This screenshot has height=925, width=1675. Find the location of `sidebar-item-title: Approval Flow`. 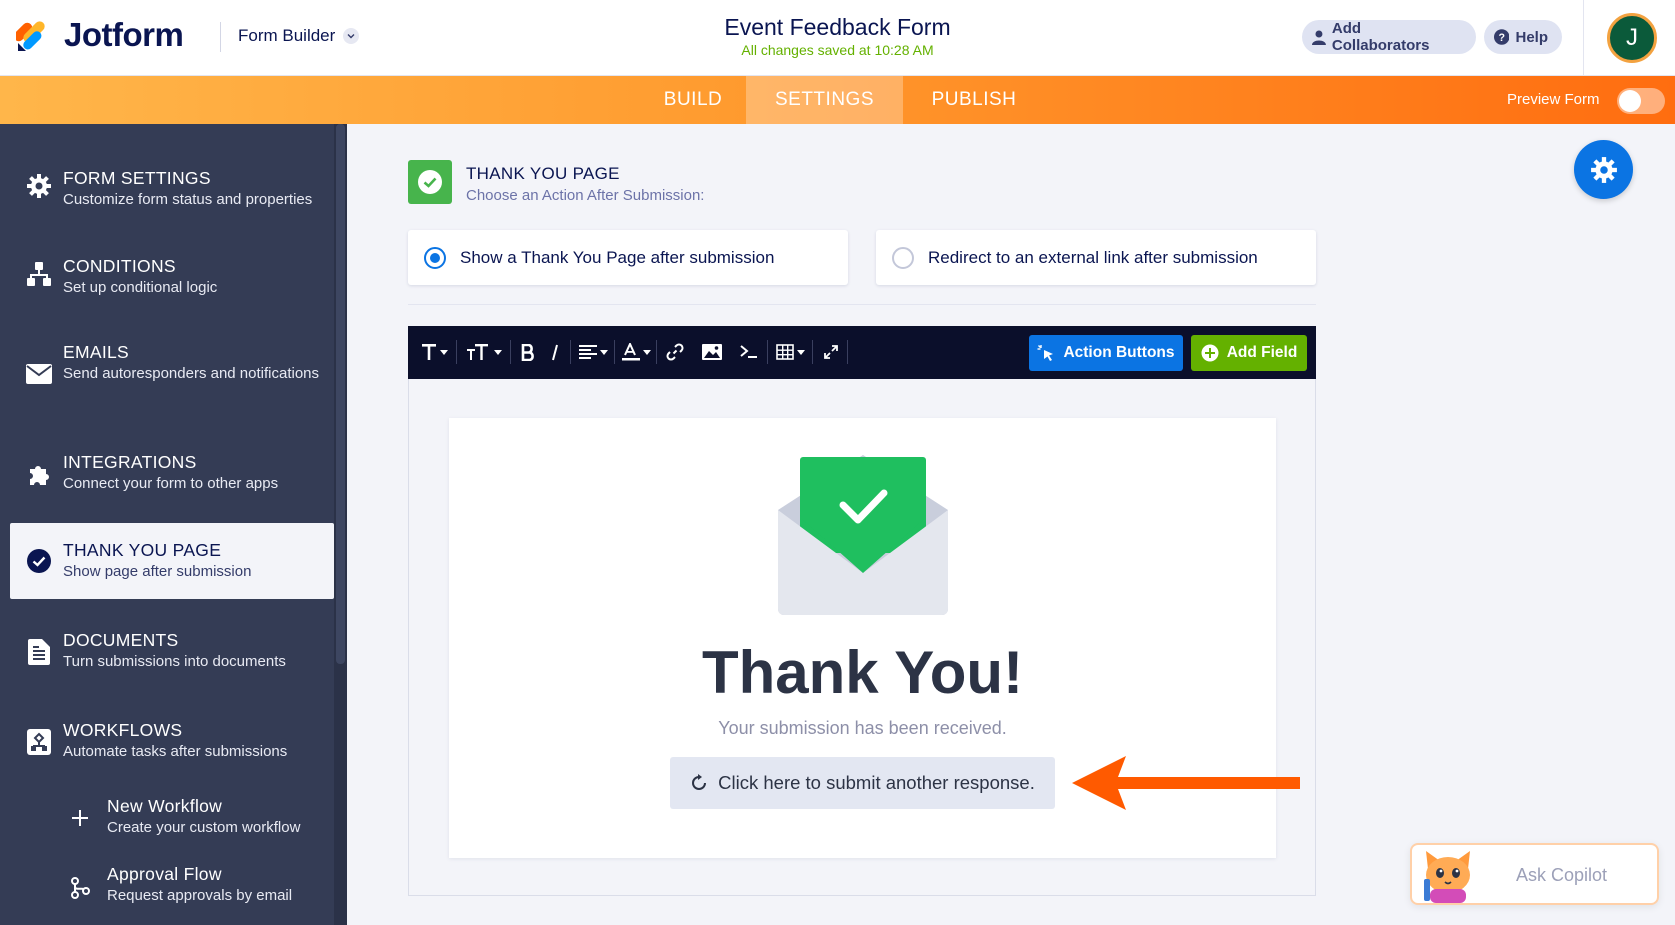

sidebar-item-title: Approval Flow is located at coordinates (164, 874).